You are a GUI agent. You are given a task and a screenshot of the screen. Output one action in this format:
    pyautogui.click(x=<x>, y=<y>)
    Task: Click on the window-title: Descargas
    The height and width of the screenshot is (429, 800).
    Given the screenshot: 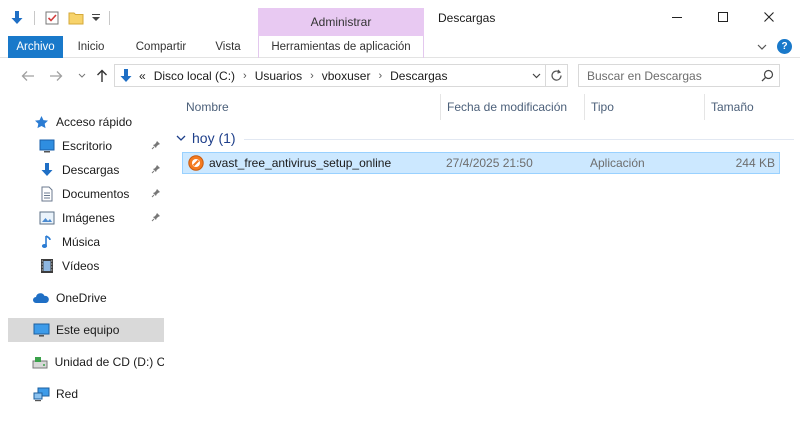 What is the action you would take?
    pyautogui.click(x=467, y=18)
    